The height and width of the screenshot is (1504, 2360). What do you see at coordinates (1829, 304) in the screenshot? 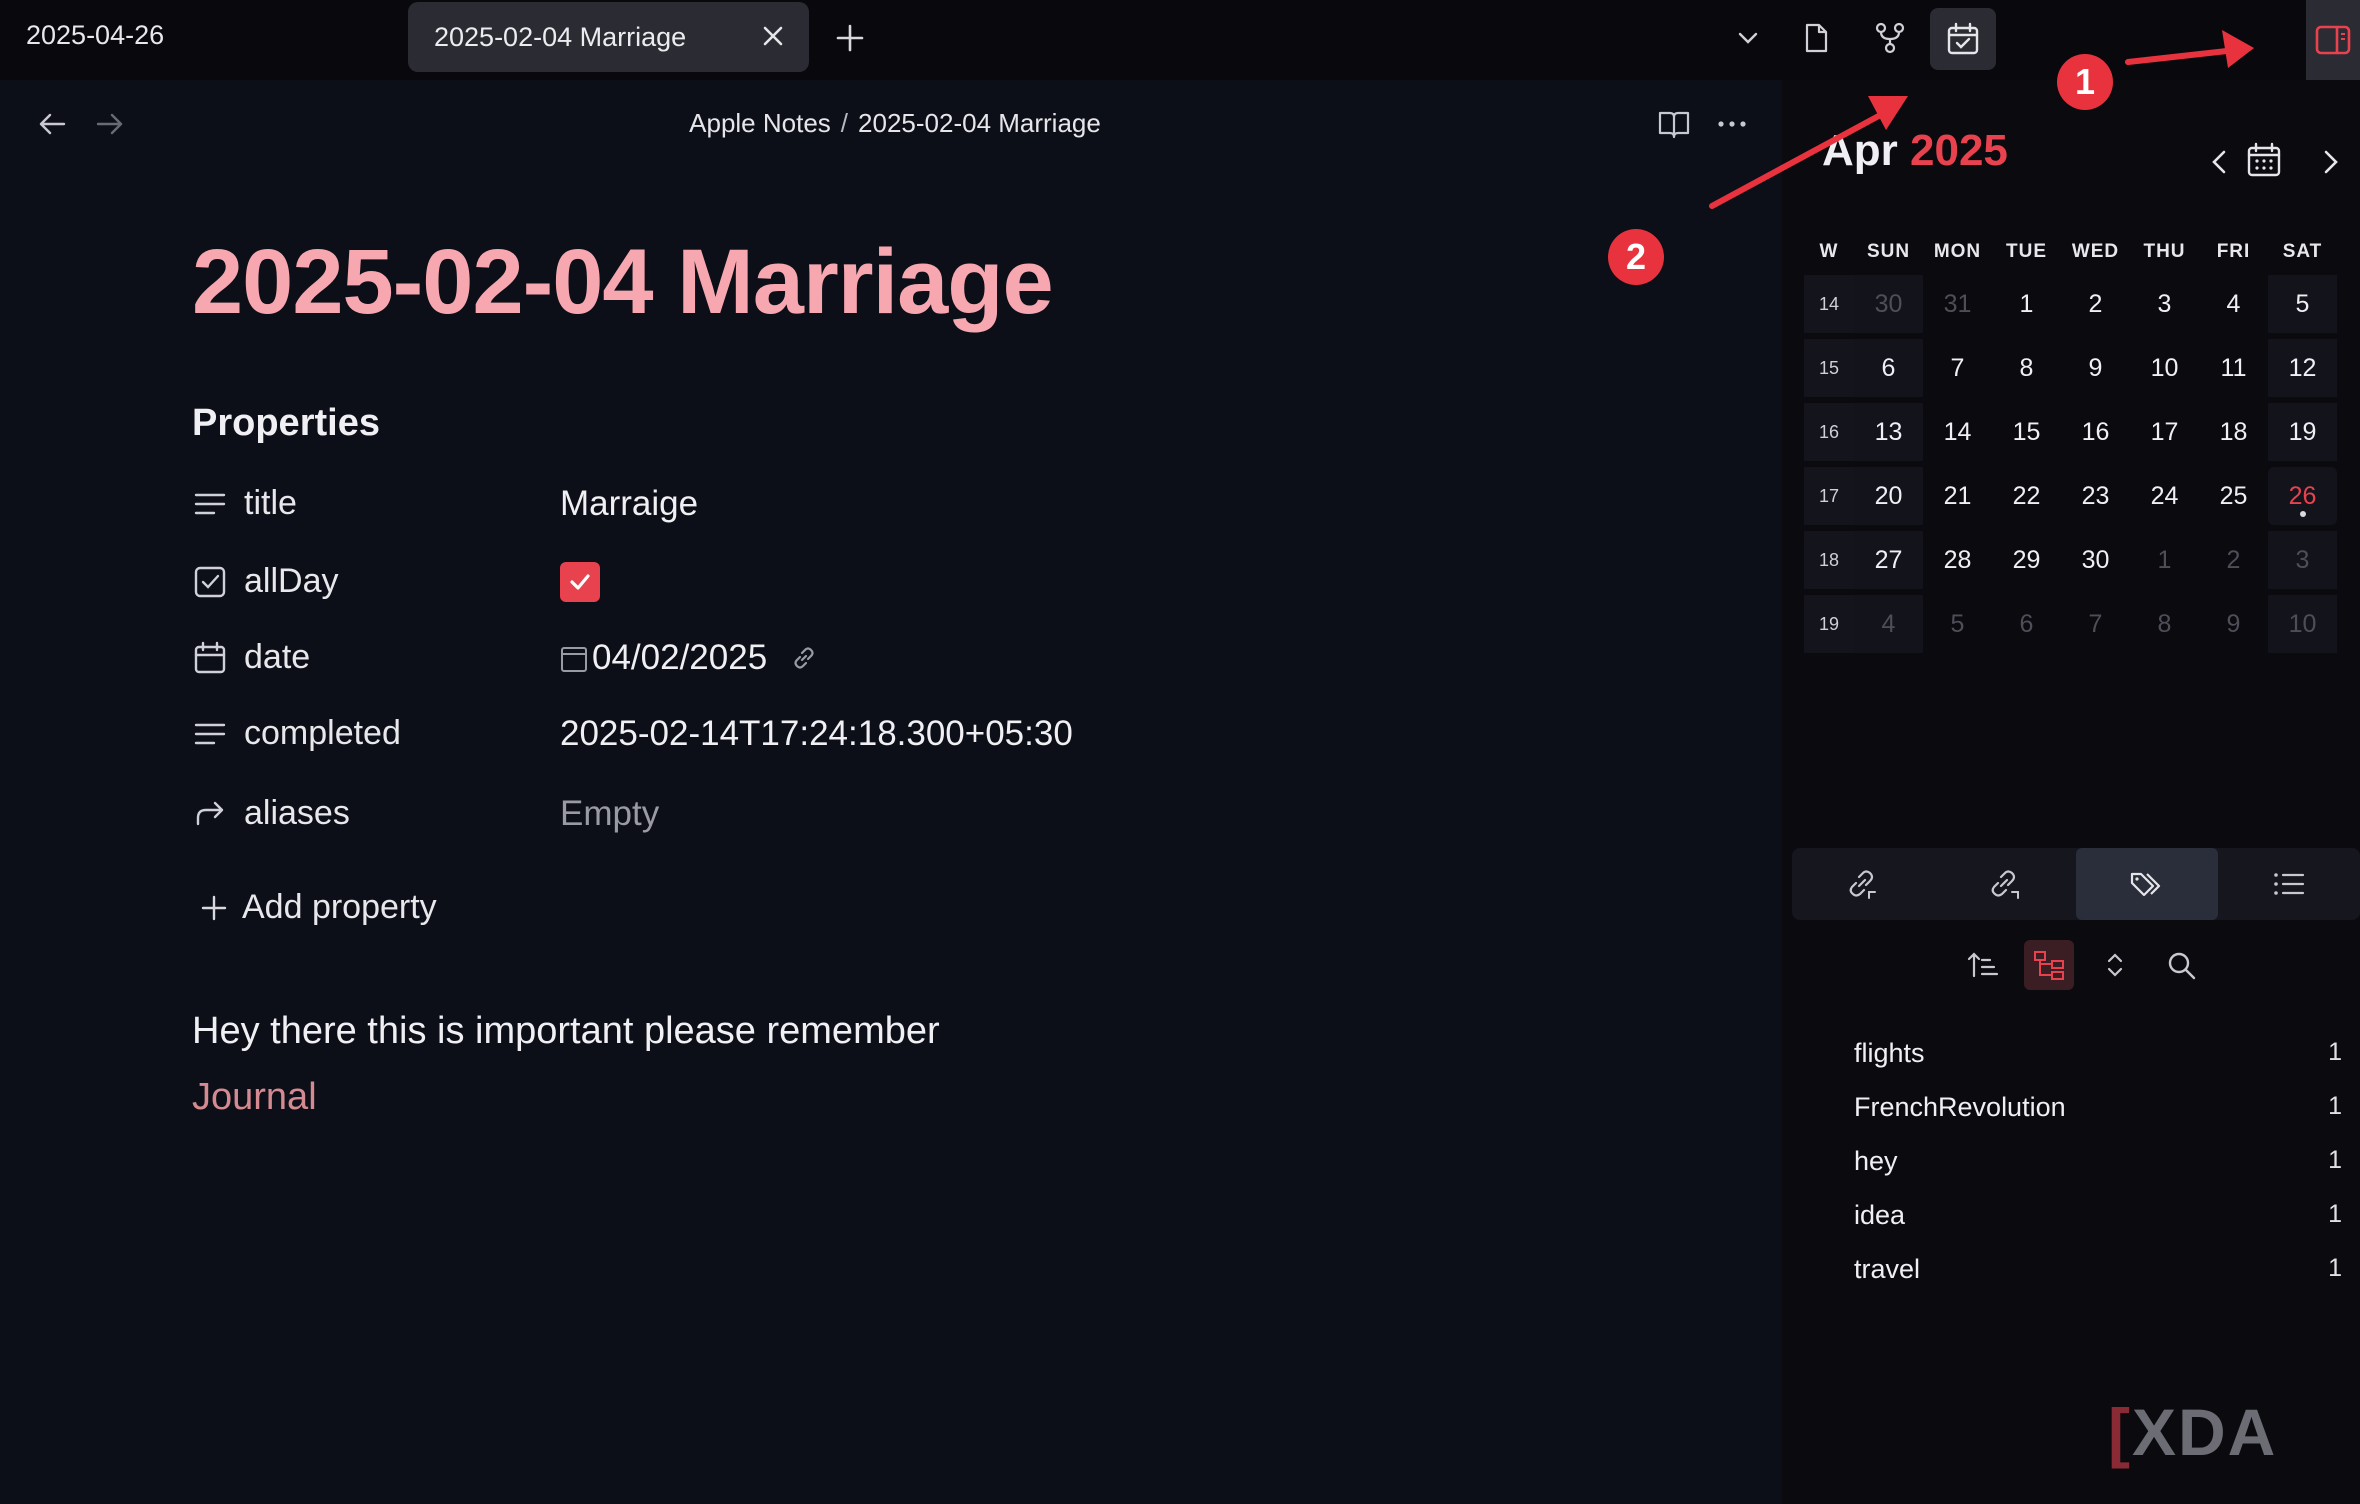
I see `week-number: 14` at bounding box center [1829, 304].